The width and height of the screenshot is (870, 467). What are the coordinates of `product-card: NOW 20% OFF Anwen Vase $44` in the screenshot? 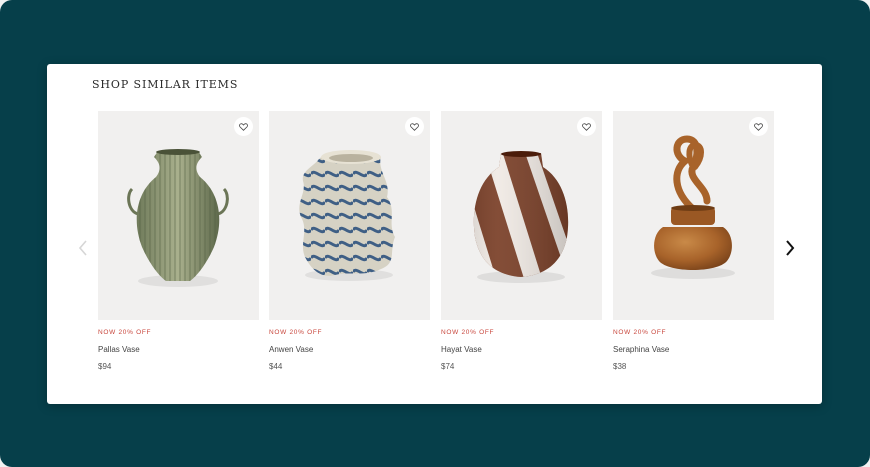 It's located at (349, 246).